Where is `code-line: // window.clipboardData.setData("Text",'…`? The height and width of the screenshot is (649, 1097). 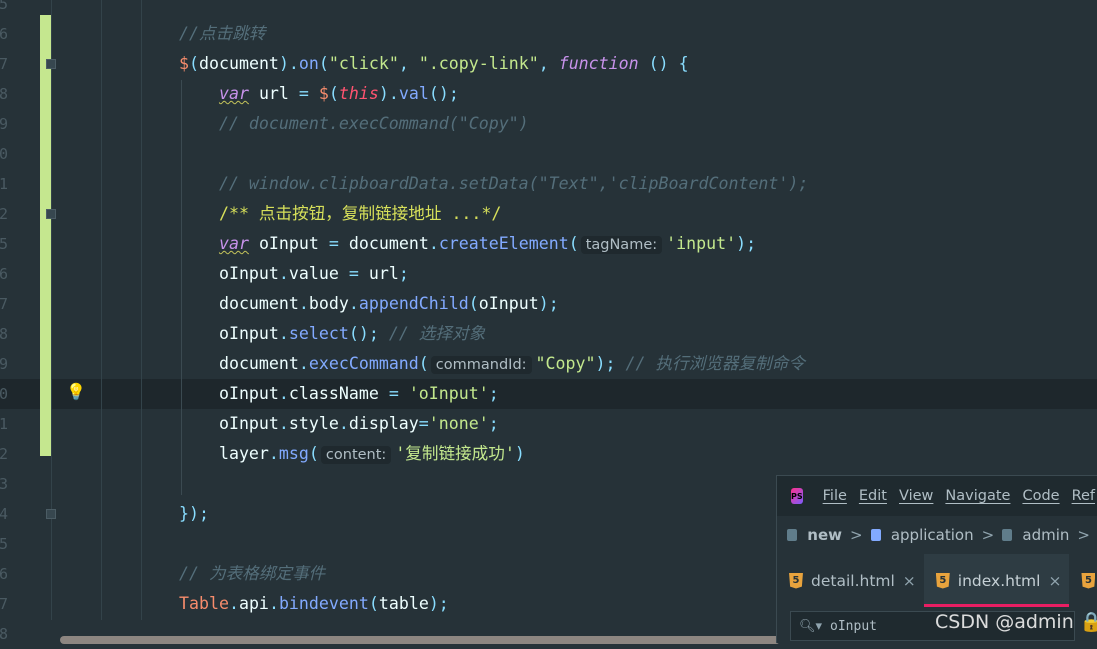
code-line: // window.clipboardData.setData("Text",'… is located at coordinates (493, 184).